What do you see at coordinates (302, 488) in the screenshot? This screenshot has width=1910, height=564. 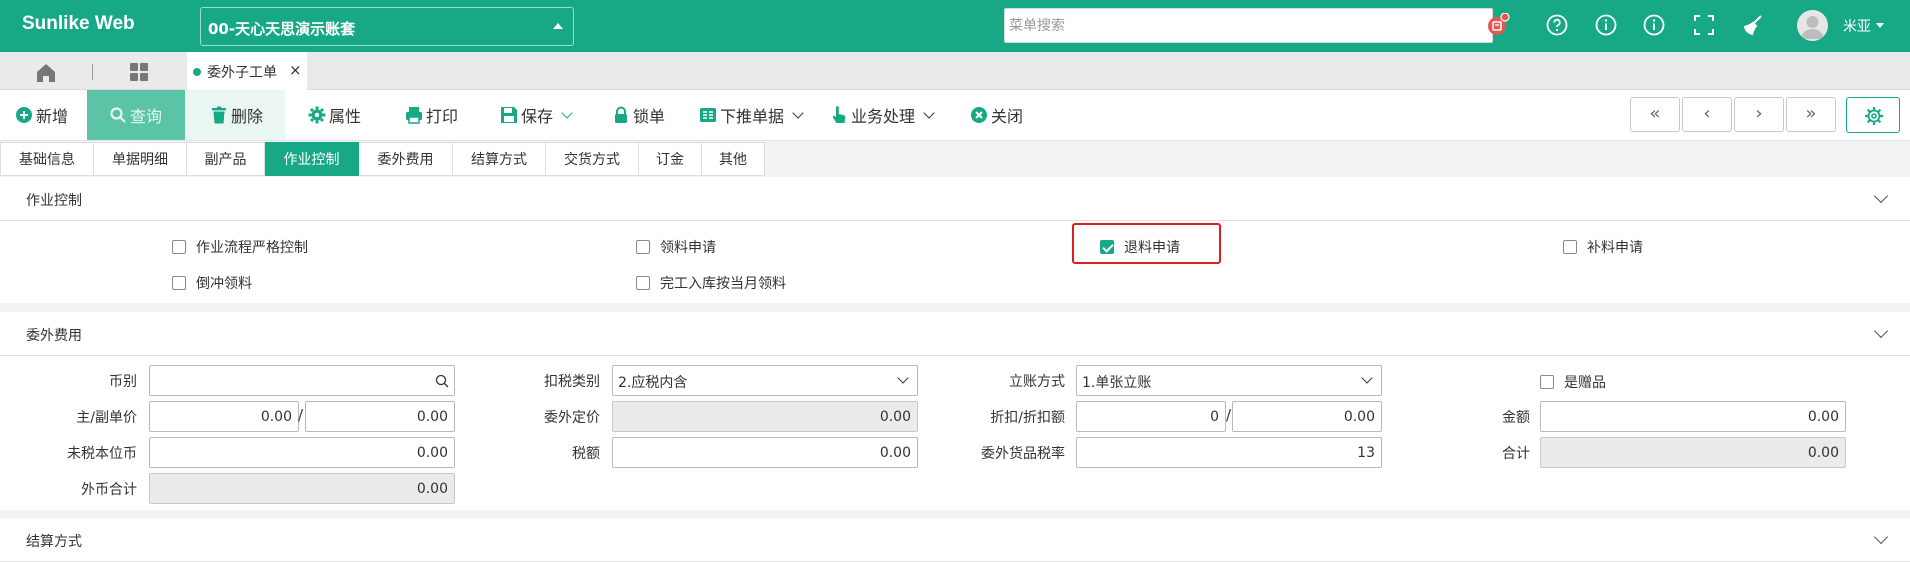 I see `foreign-total-field: 0.00` at bounding box center [302, 488].